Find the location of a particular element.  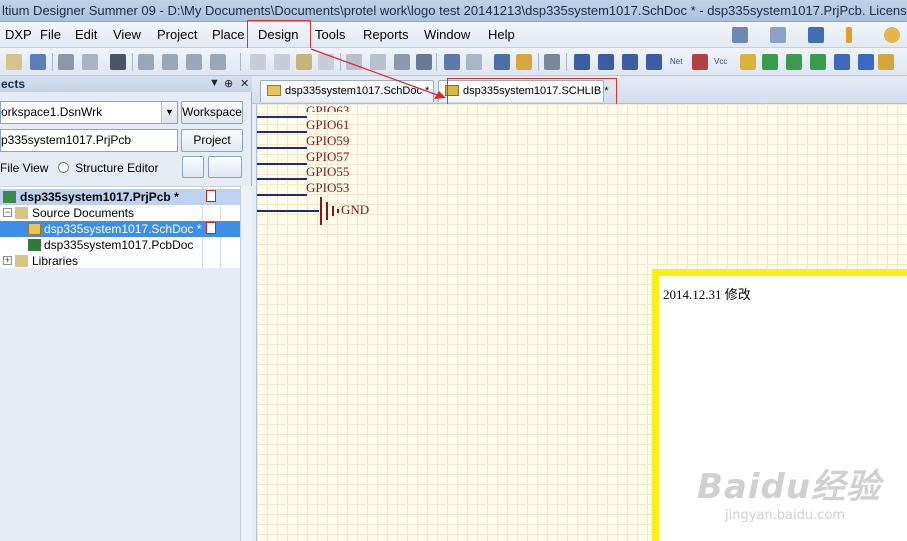

new-icon is located at coordinates (14, 62).